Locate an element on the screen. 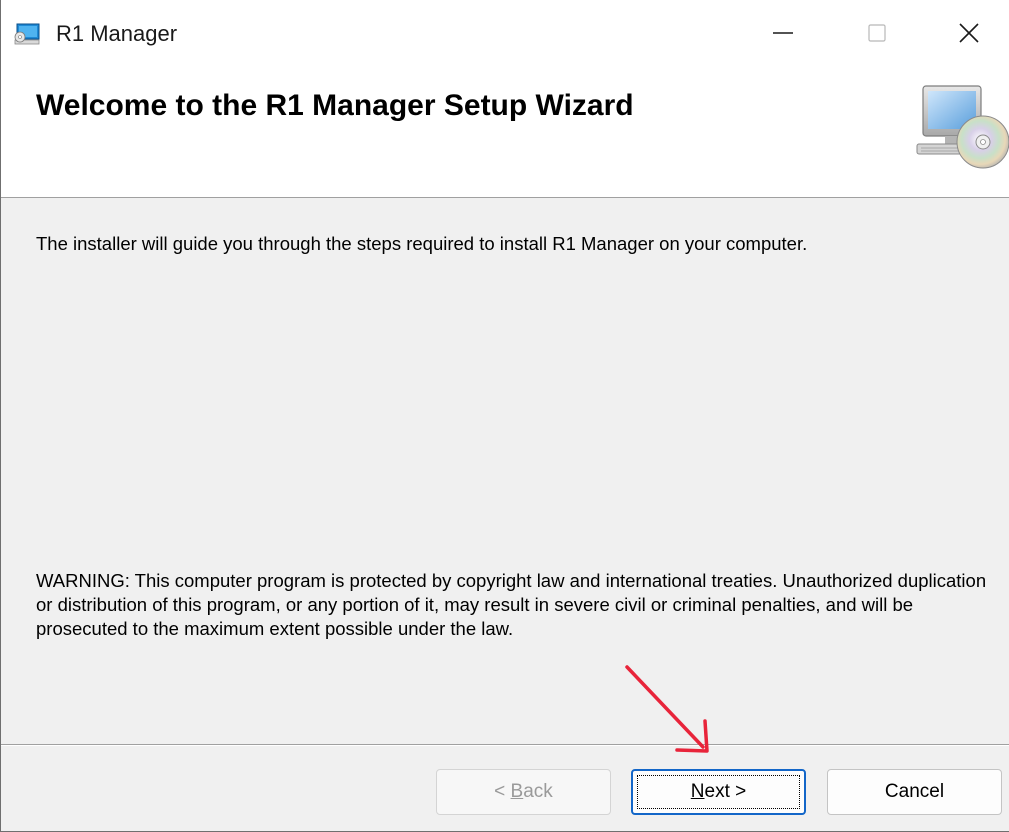 The height and width of the screenshot is (832, 1009). window-title: R1 Manager is located at coordinates (117, 33).